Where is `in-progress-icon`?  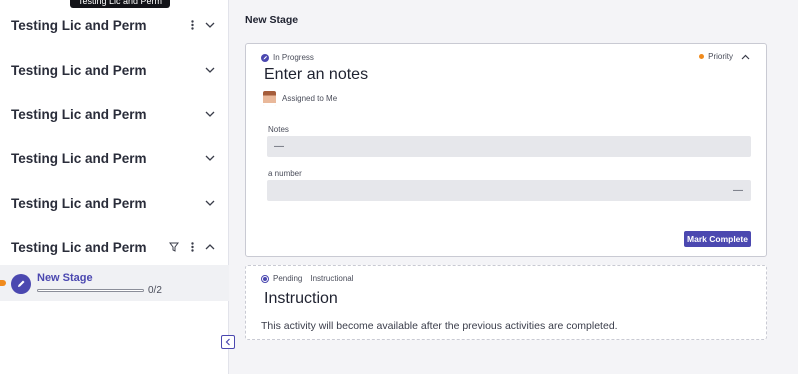
in-progress-icon is located at coordinates (265, 57).